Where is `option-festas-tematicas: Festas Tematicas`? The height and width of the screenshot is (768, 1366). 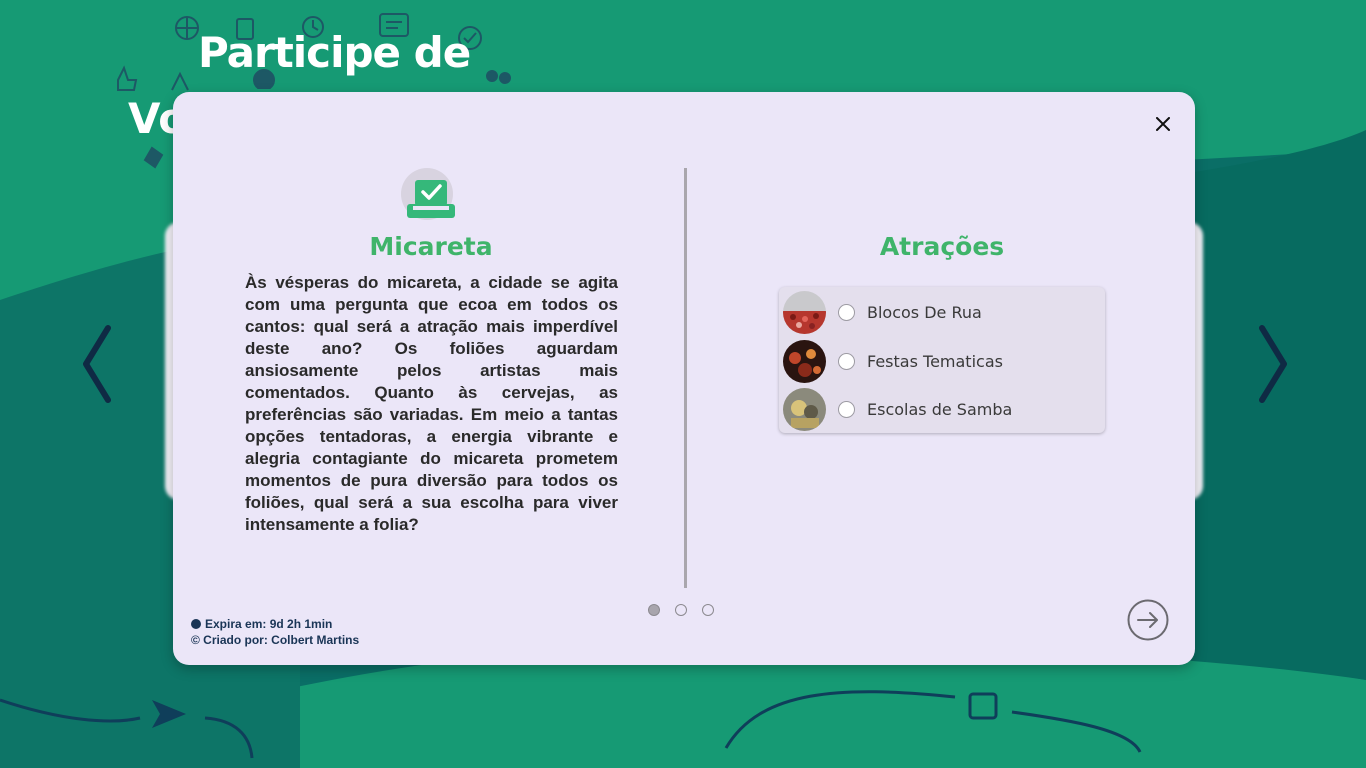 option-festas-tematicas: Festas Tematicas is located at coordinates (942, 361).